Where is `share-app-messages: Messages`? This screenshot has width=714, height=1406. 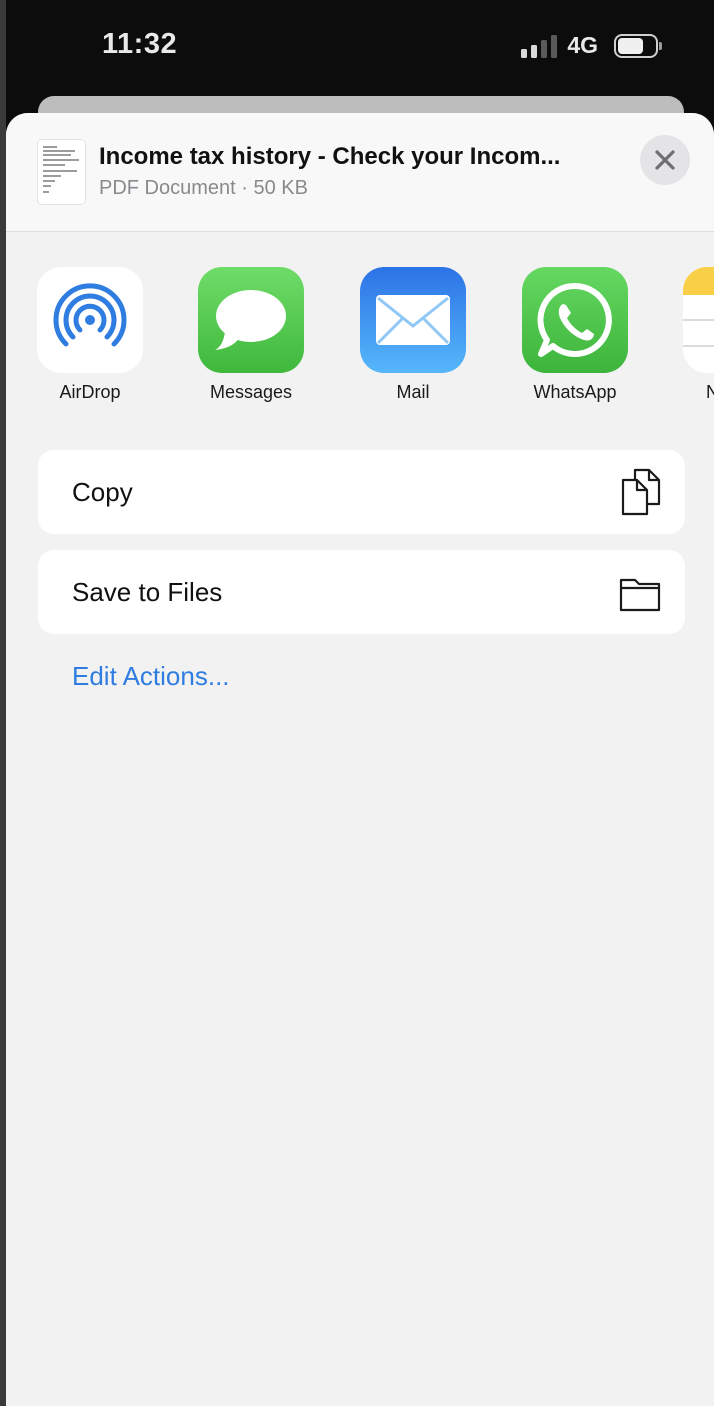 share-app-messages: Messages is located at coordinates (251, 335).